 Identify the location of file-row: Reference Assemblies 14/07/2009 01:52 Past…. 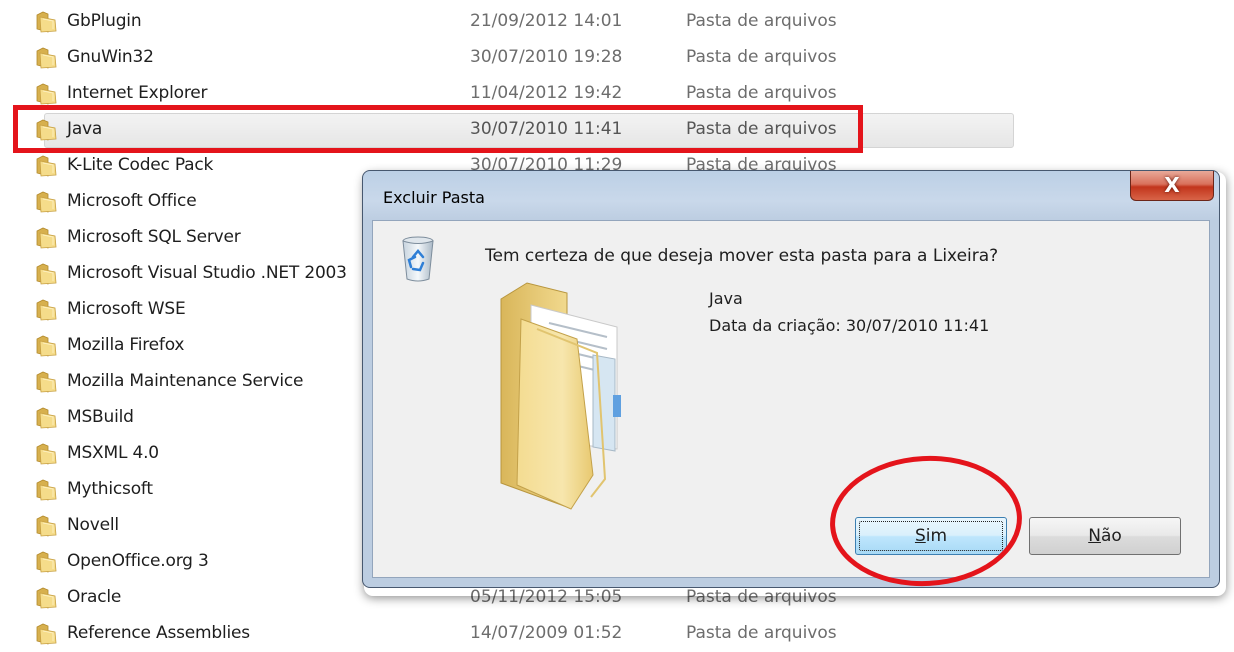
(617, 634).